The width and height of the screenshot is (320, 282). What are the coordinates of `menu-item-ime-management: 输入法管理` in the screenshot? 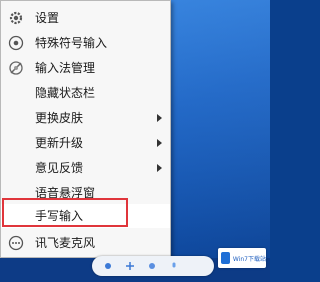 It's located at (85, 68).